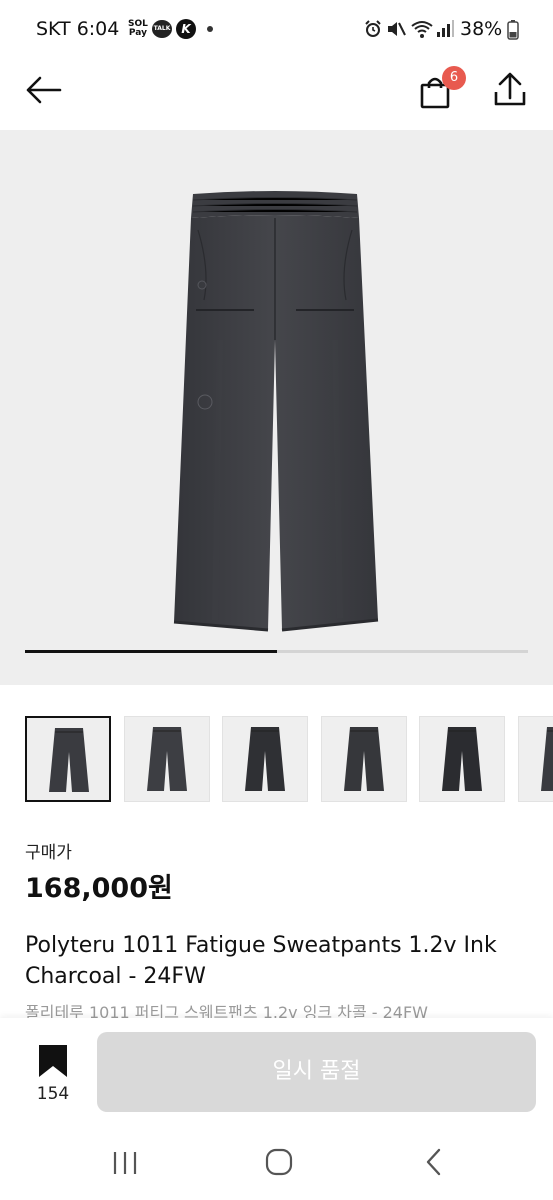 This screenshot has width=553, height=1200. I want to click on price-label: 구매가, so click(48, 853).